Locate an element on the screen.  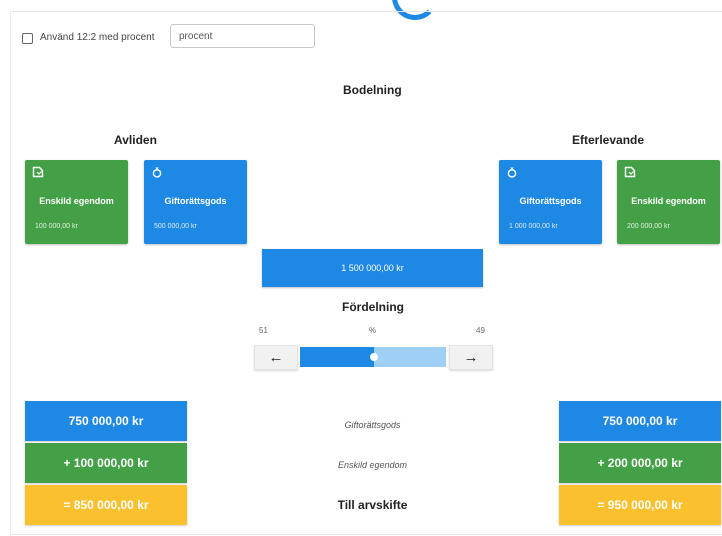
card-survivor-separate-property: Enskild egendom 200 000,00 kr is located at coordinates (668, 202).